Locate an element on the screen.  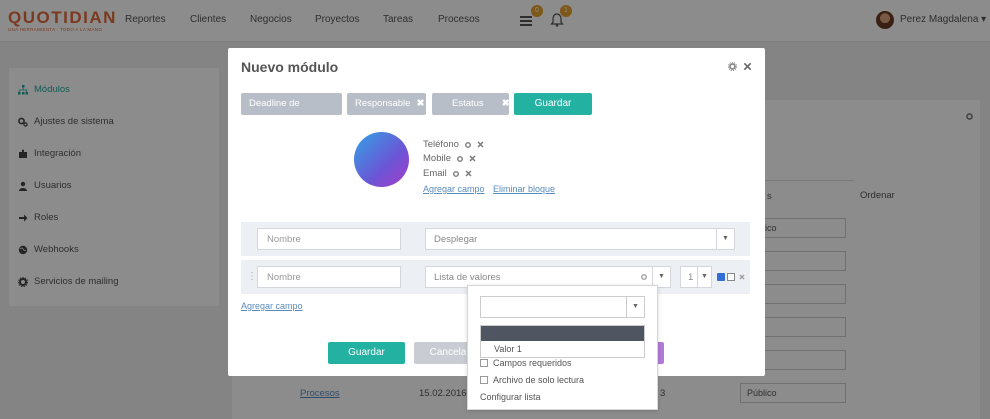
chip-label: Responsable is located at coordinates (383, 103).